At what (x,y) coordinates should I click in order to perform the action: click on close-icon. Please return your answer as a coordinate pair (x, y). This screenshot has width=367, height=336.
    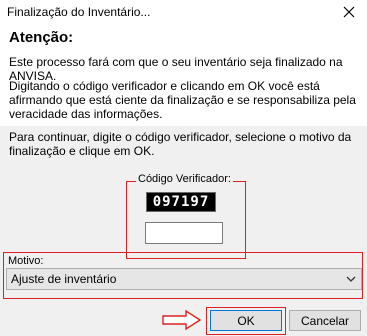
    Looking at the image, I should click on (349, 12).